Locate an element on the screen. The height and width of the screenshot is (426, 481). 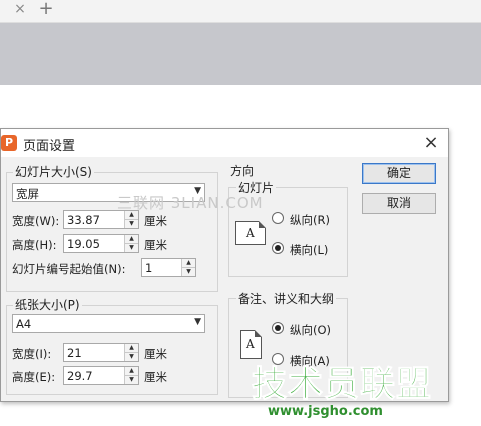
site-watermark: 三联网 3LIAN.COM is located at coordinates (190, 203).